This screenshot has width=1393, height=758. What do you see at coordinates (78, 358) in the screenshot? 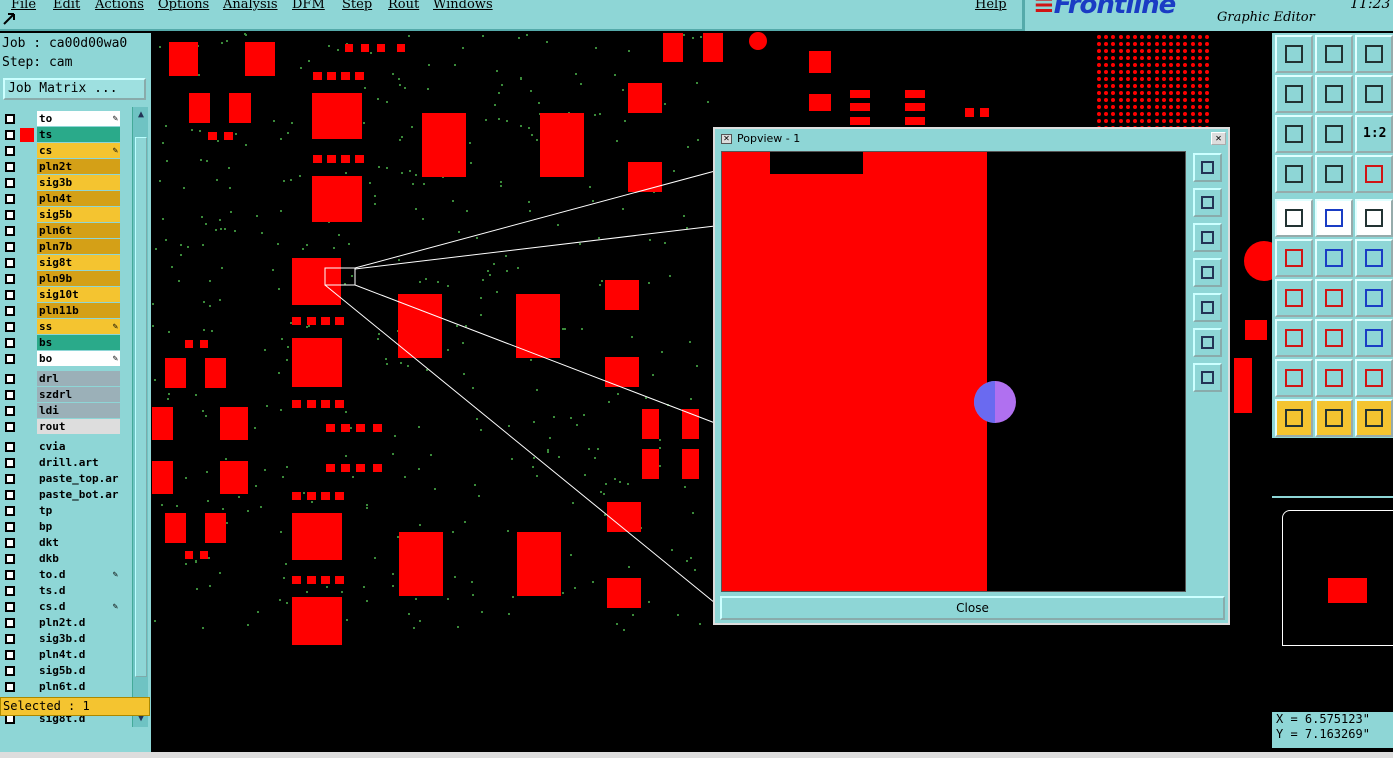
I see `layer-name: bo ✎` at bounding box center [78, 358].